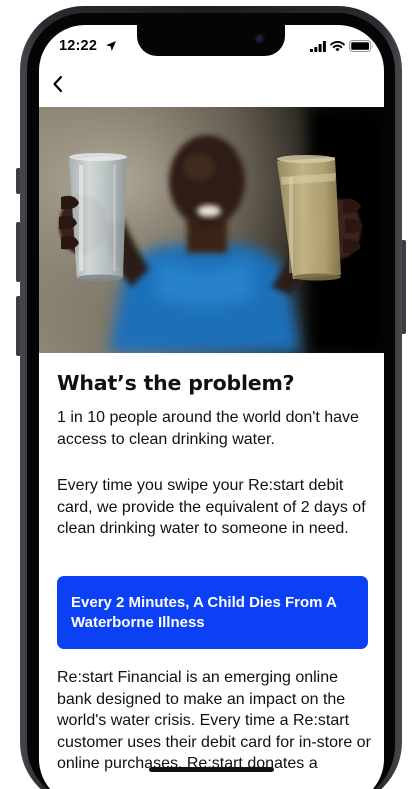 The width and height of the screenshot is (412, 789). Describe the element at coordinates (361, 46) in the screenshot. I see `battery-icon` at that location.